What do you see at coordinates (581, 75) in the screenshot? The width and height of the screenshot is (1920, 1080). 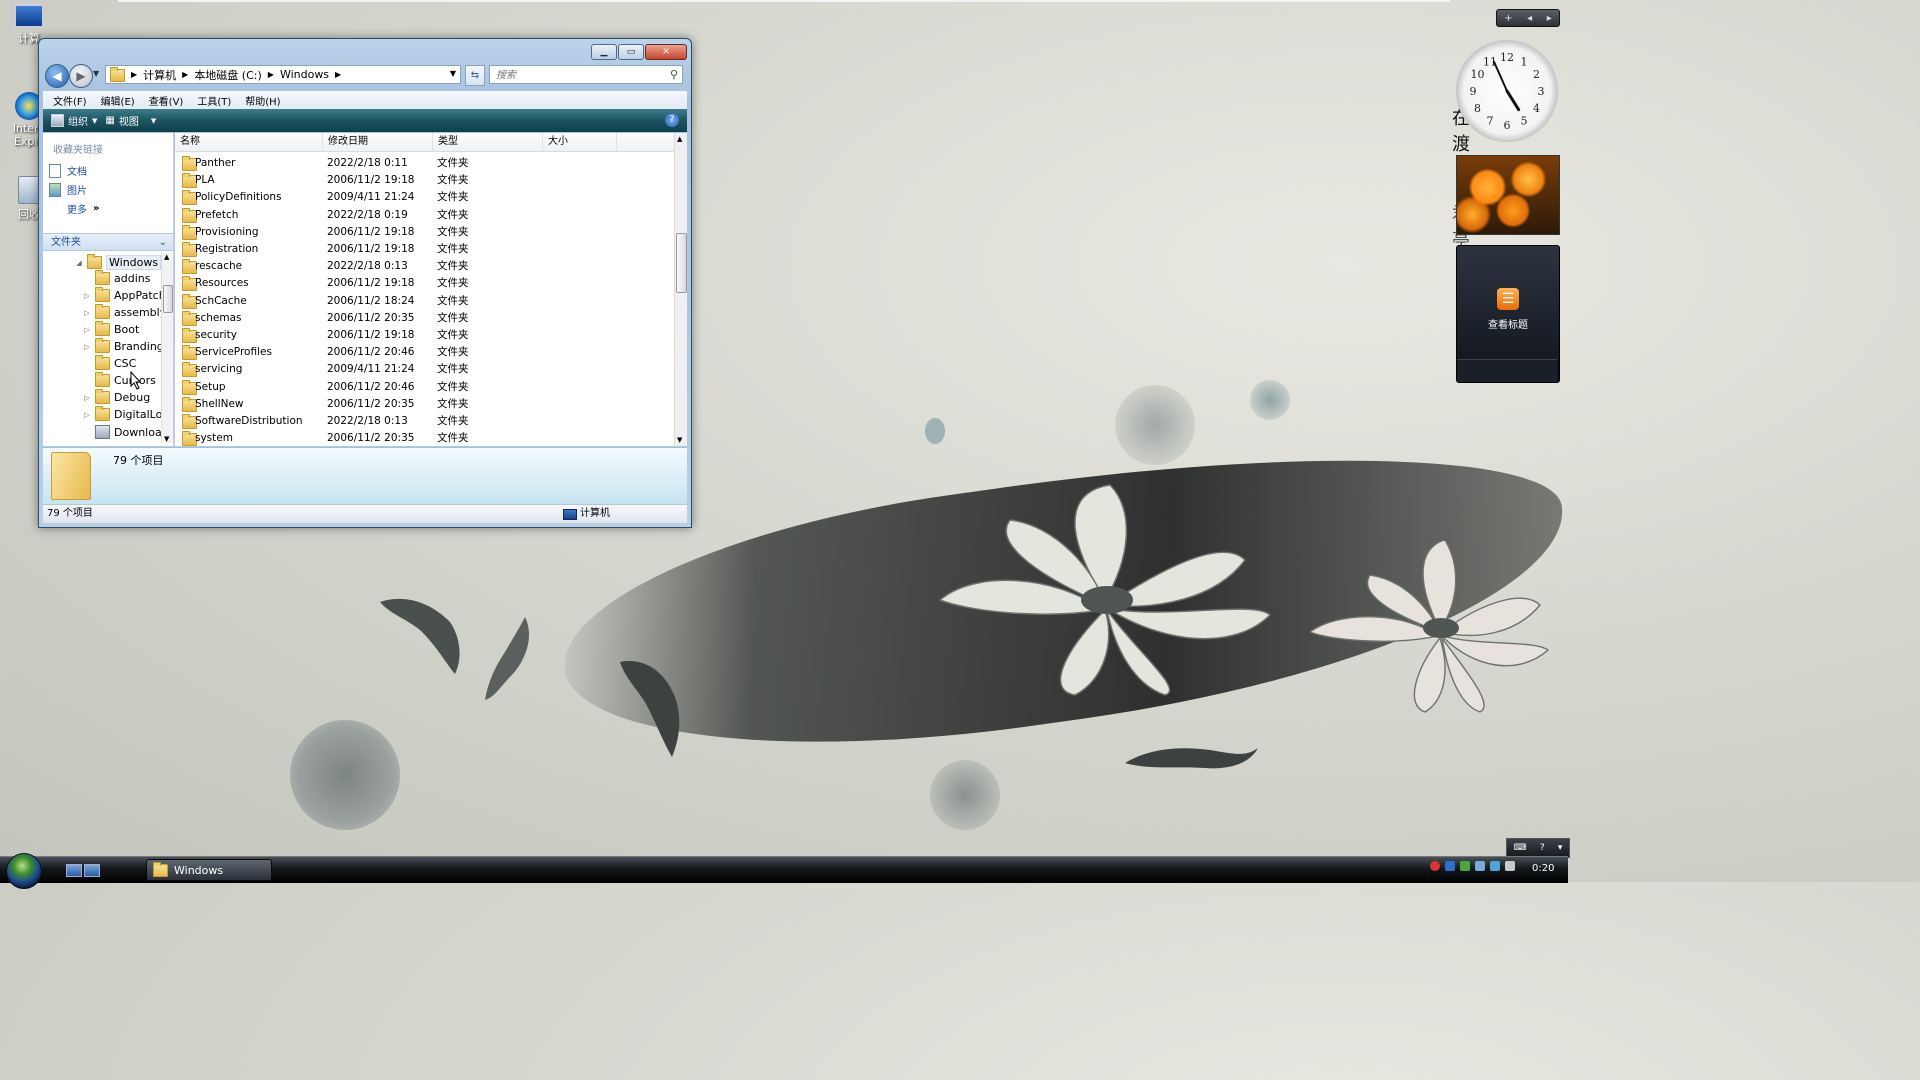 I see `search-input` at bounding box center [581, 75].